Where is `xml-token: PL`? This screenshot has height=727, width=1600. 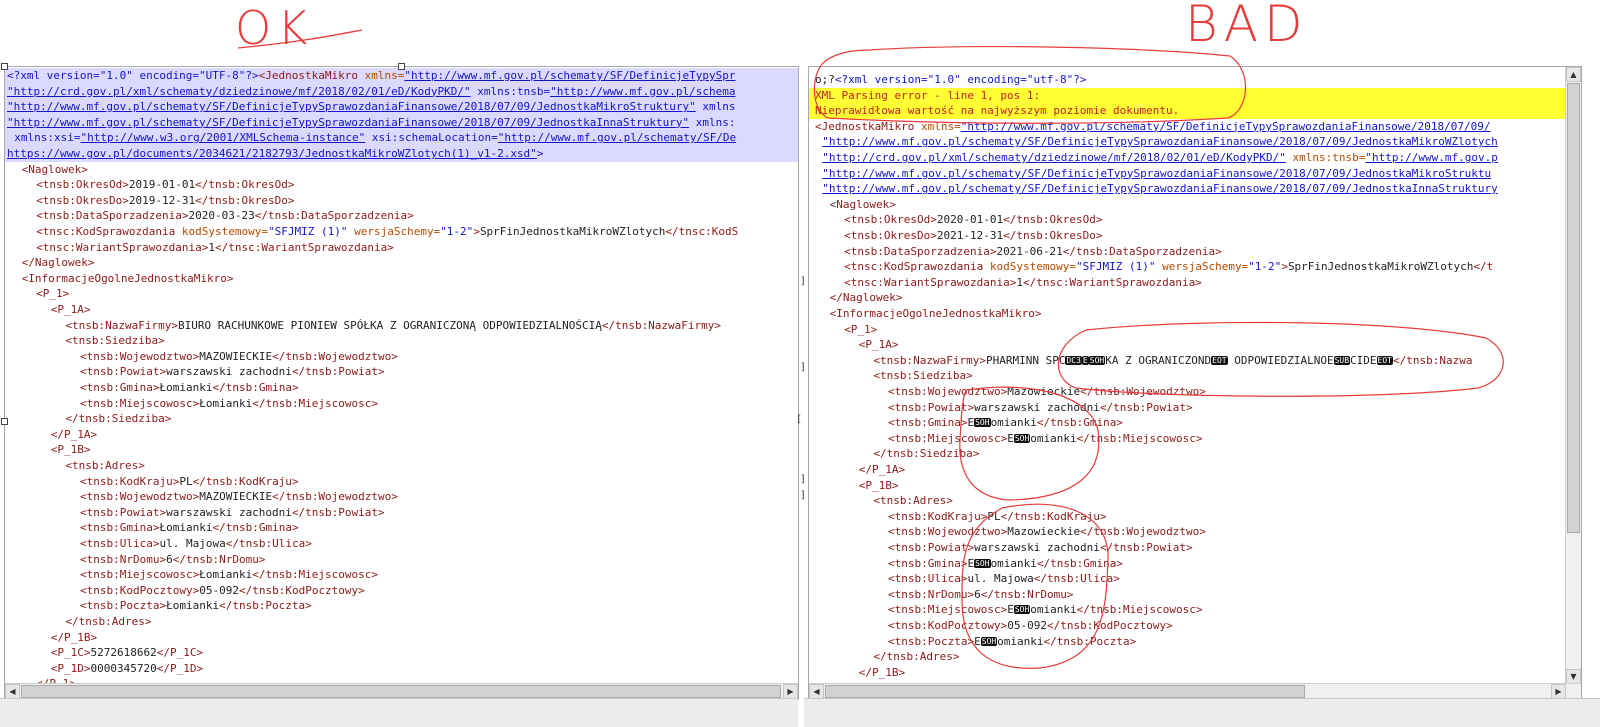
xml-token: PL is located at coordinates (186, 481).